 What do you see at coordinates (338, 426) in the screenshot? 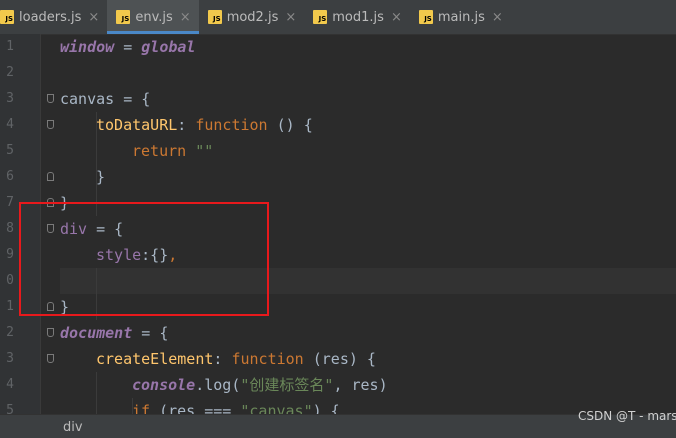
I see `breadcrumb-bar: div` at bounding box center [338, 426].